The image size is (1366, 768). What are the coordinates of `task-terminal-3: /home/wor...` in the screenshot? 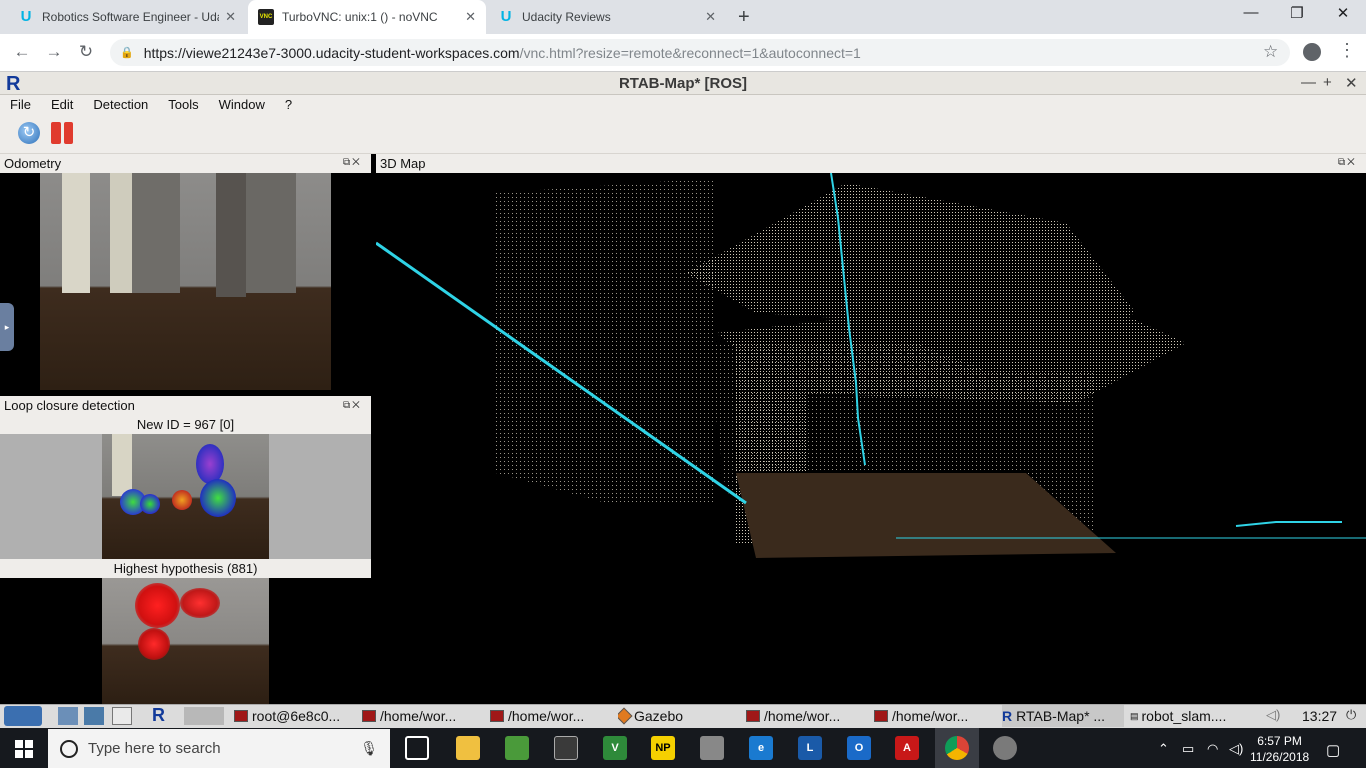 It's located at (551, 716).